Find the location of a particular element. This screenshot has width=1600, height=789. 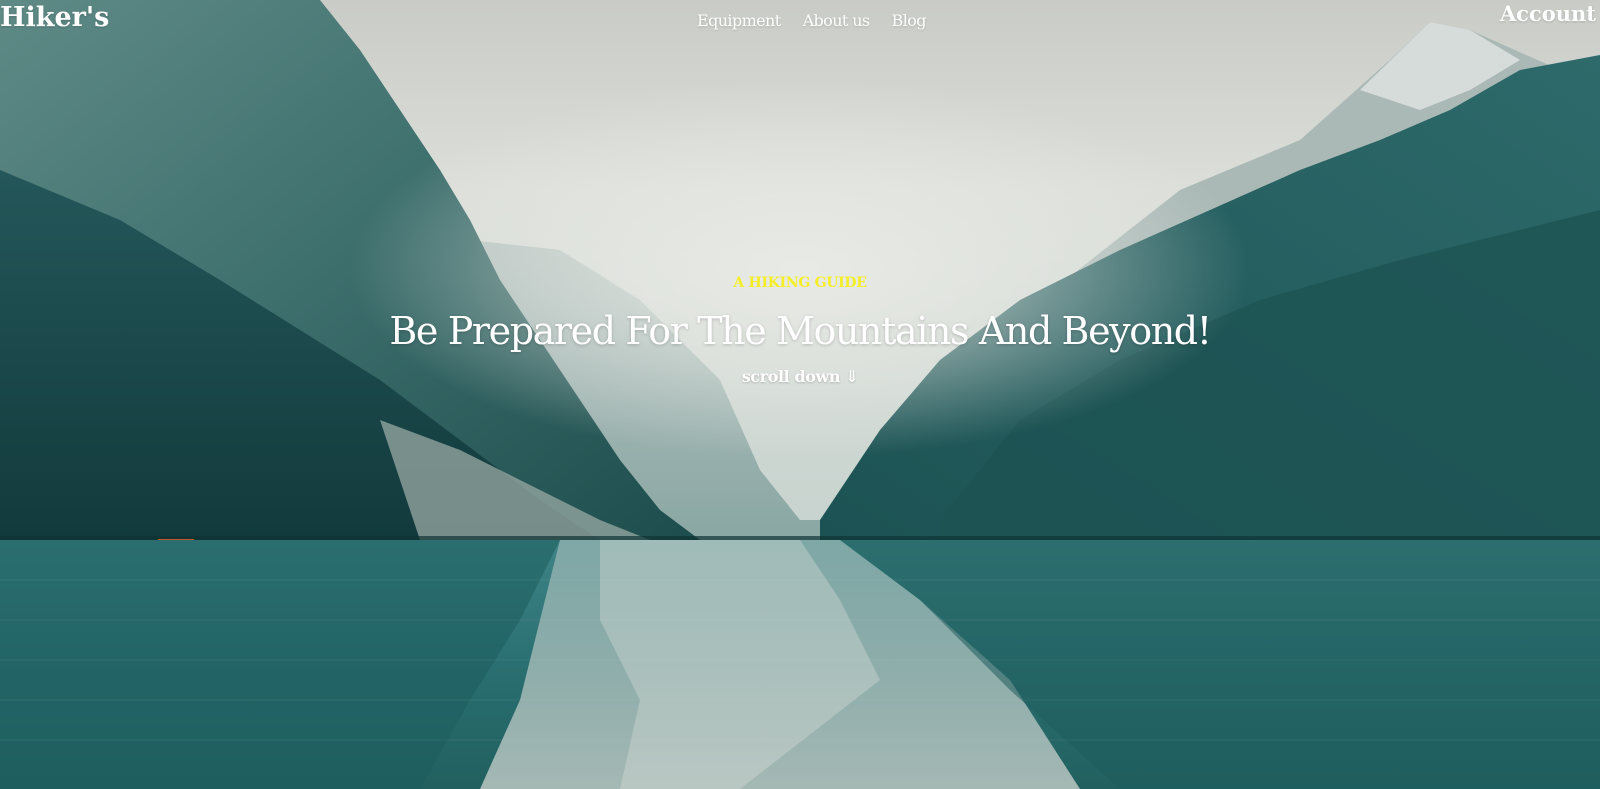

nav-item-blog: Blog is located at coordinates (909, 20).